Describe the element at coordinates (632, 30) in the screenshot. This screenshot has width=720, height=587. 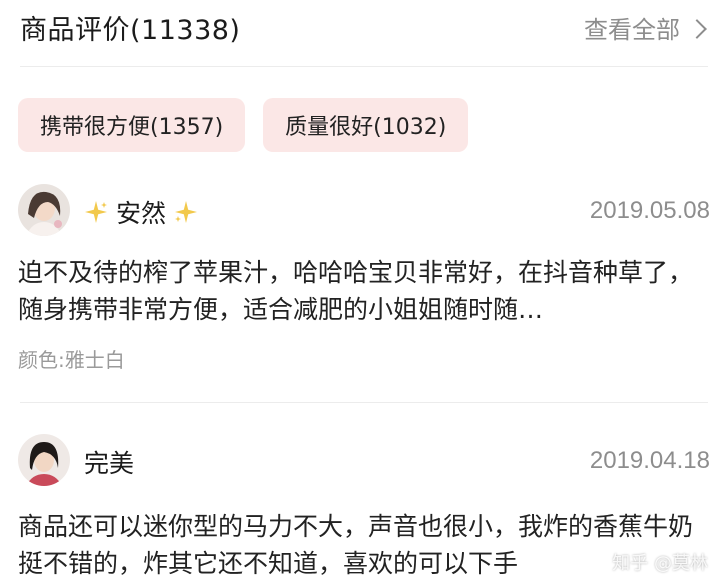
I see `view-all-label: 查看全部` at that location.